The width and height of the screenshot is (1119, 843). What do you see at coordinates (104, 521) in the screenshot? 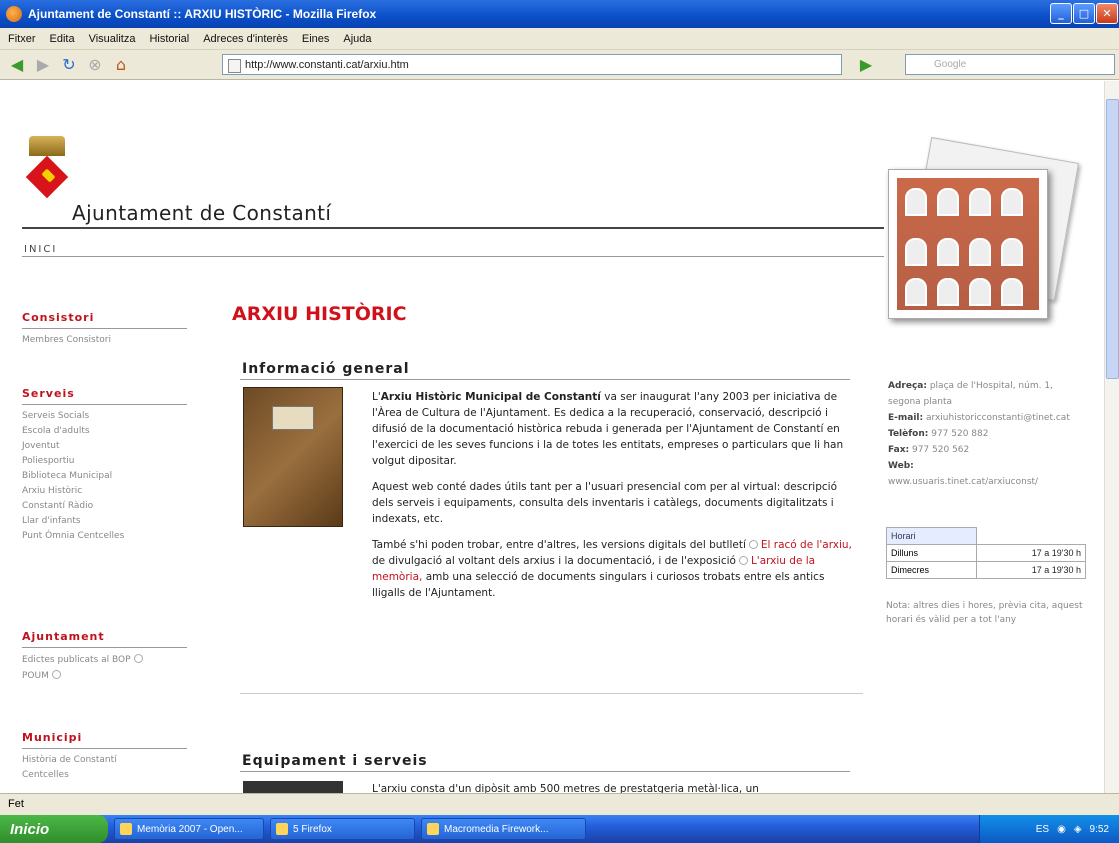
I see `sidebar-item: Llar d'infants` at bounding box center [104, 521].